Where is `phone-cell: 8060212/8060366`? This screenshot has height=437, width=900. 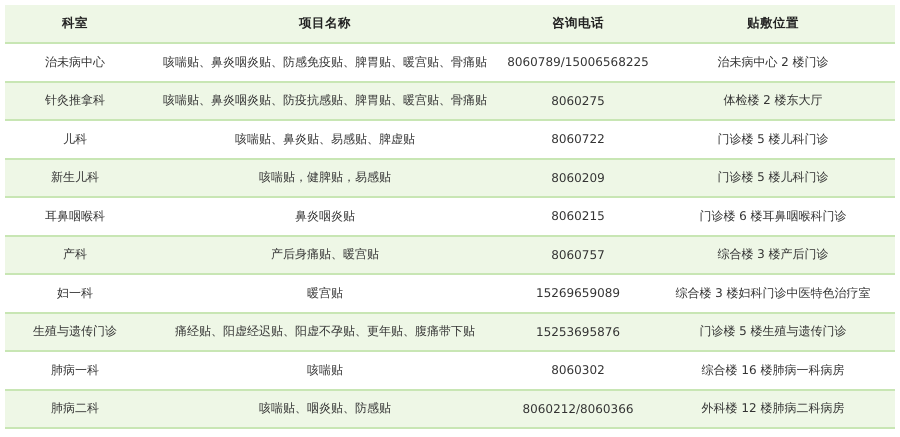
phone-cell: 8060212/8060366 is located at coordinates (578, 409).